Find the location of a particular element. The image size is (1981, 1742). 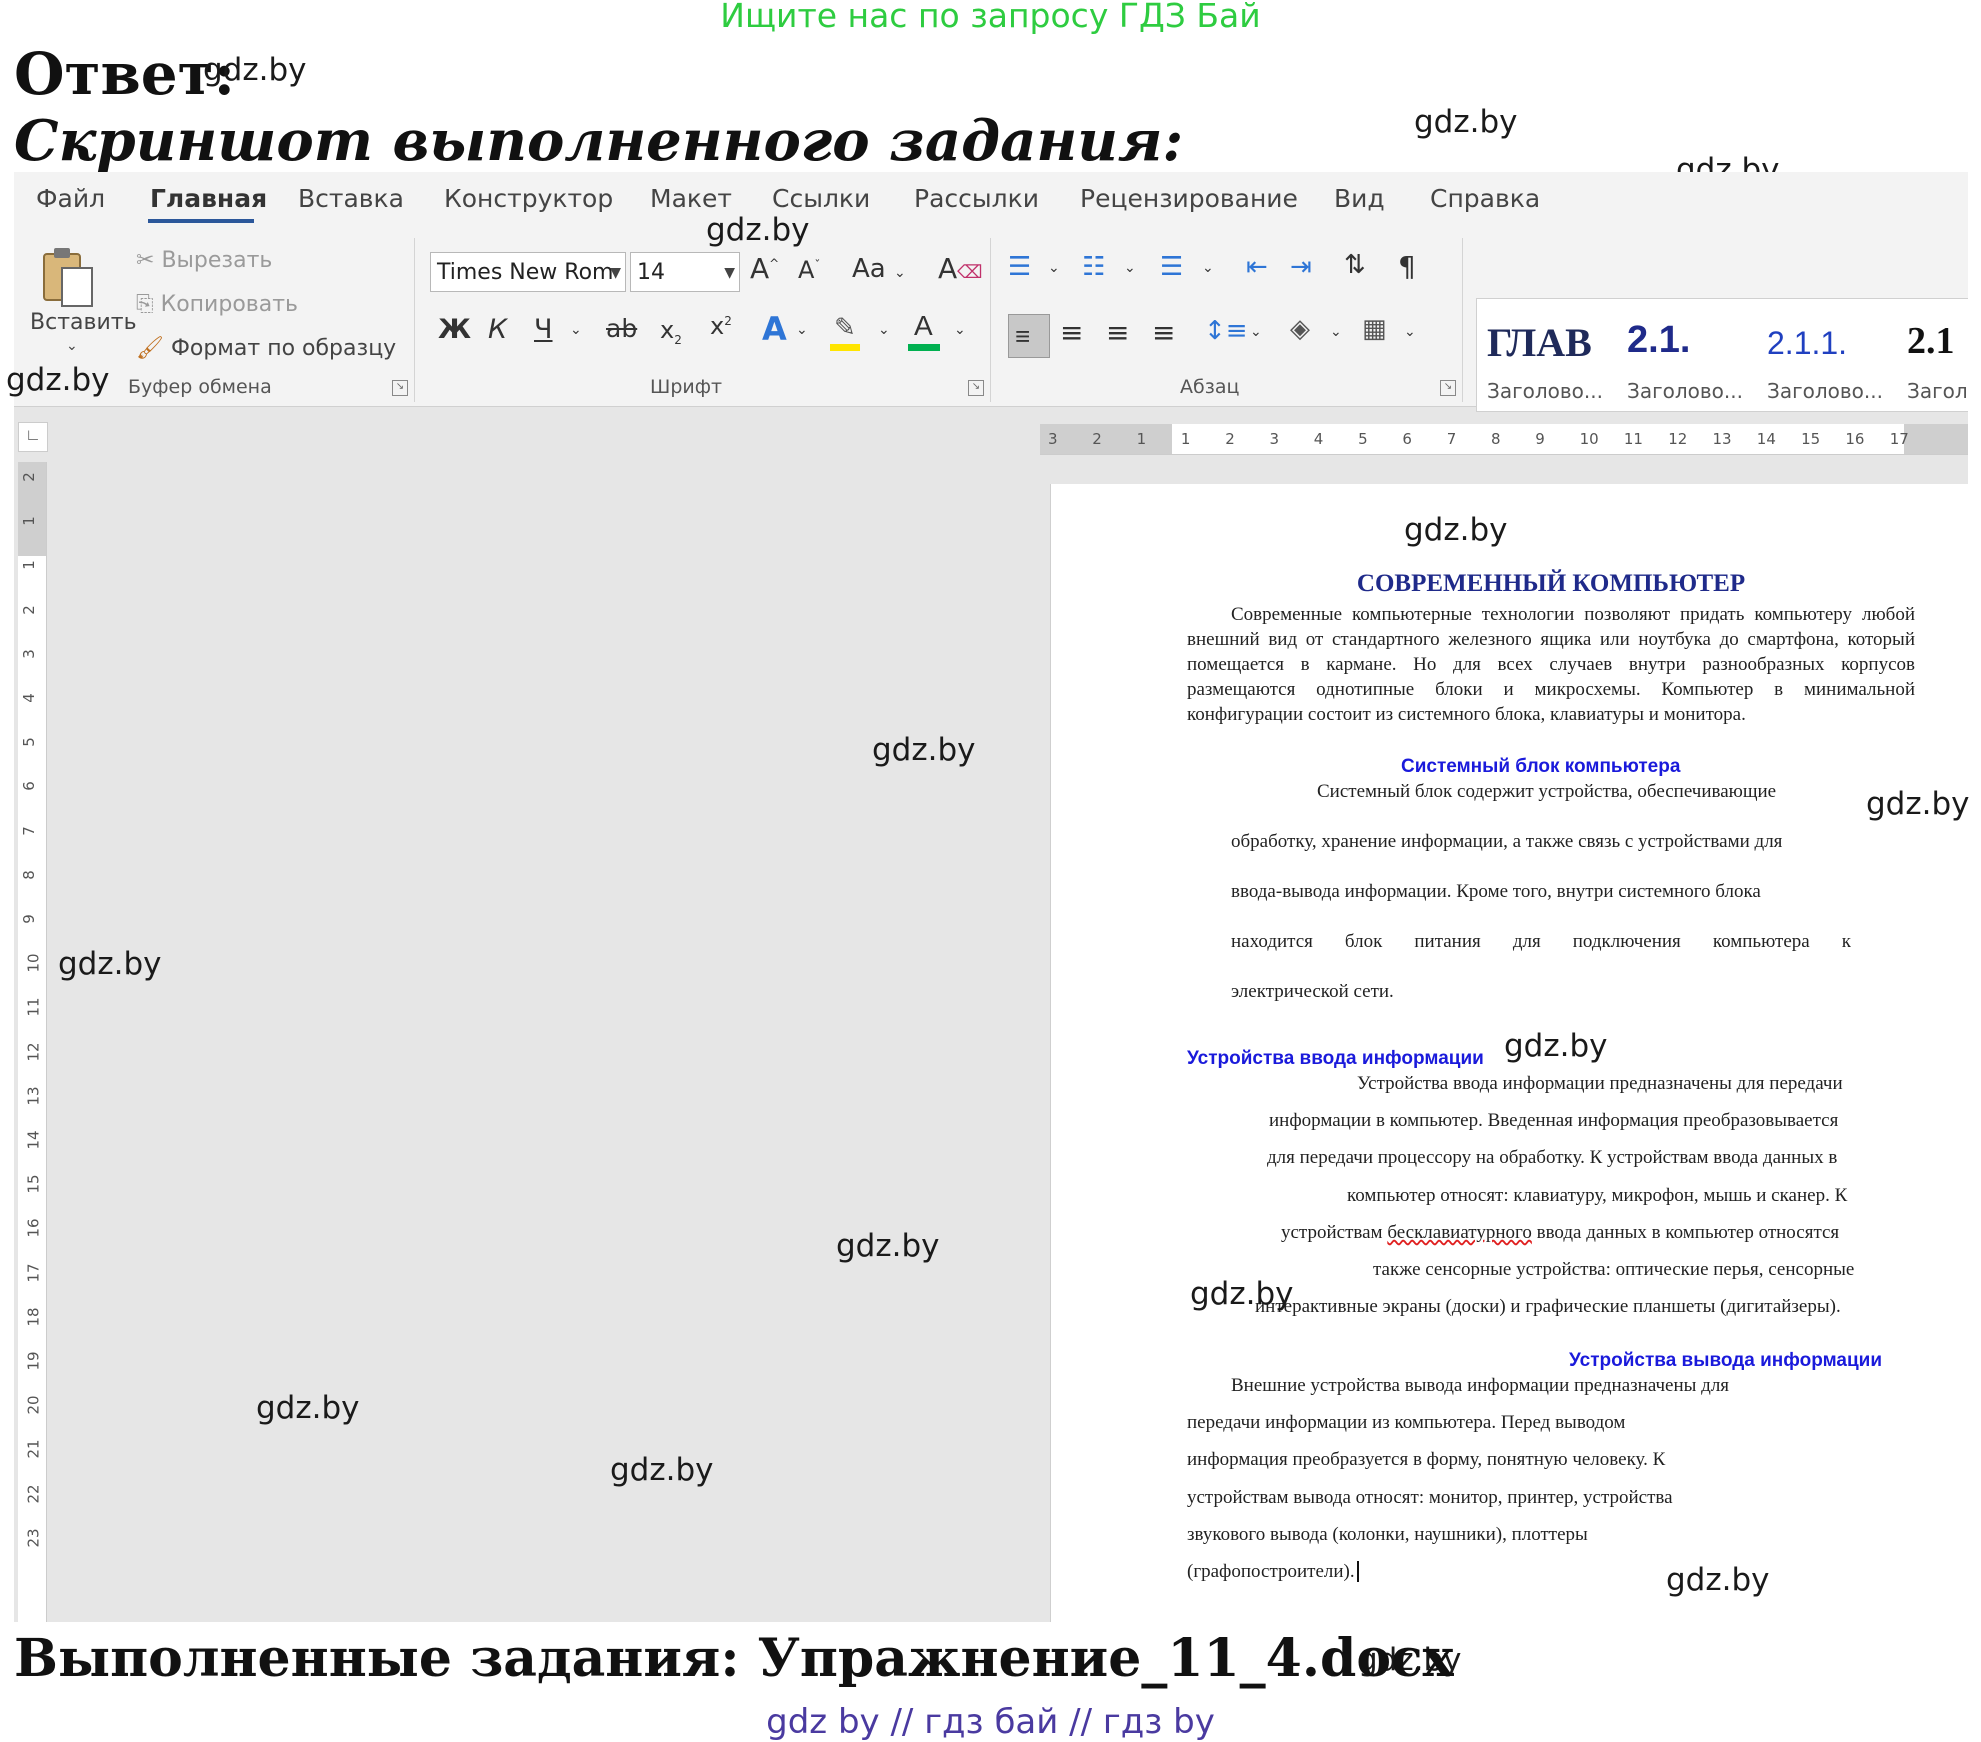

style-sample: 2.1. is located at coordinates (1659, 340).